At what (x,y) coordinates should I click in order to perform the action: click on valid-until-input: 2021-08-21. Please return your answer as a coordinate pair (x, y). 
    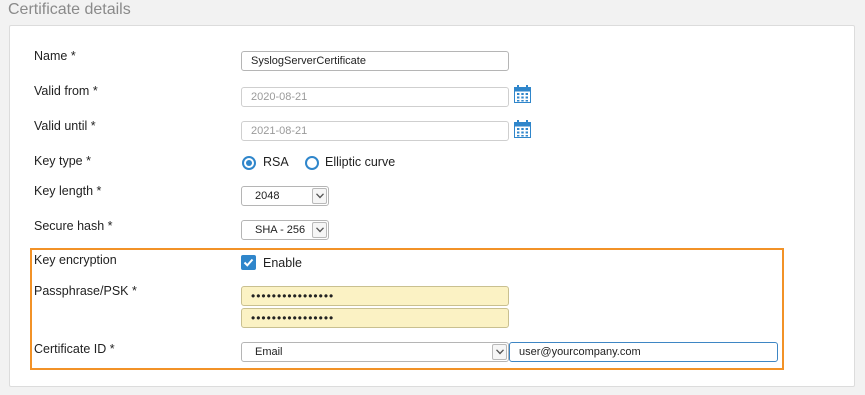
    Looking at the image, I should click on (375, 131).